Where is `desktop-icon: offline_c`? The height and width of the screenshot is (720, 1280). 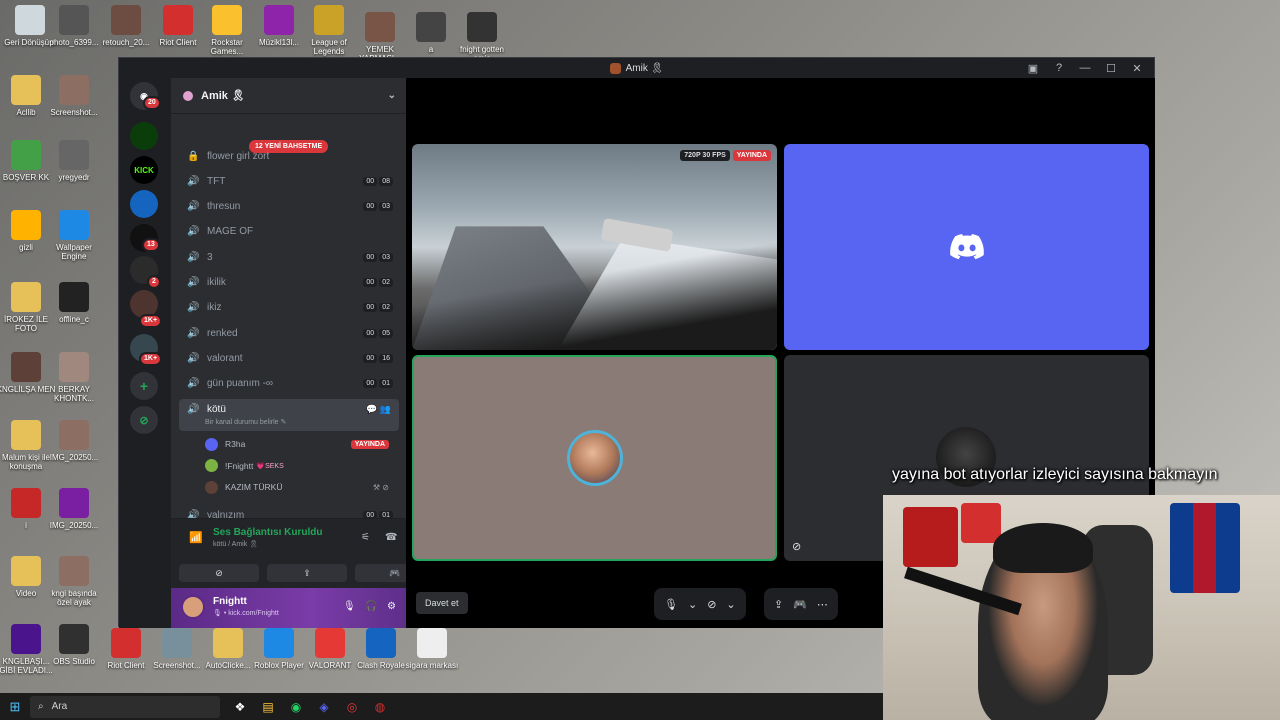
desktop-icon: offline_c is located at coordinates (74, 303).